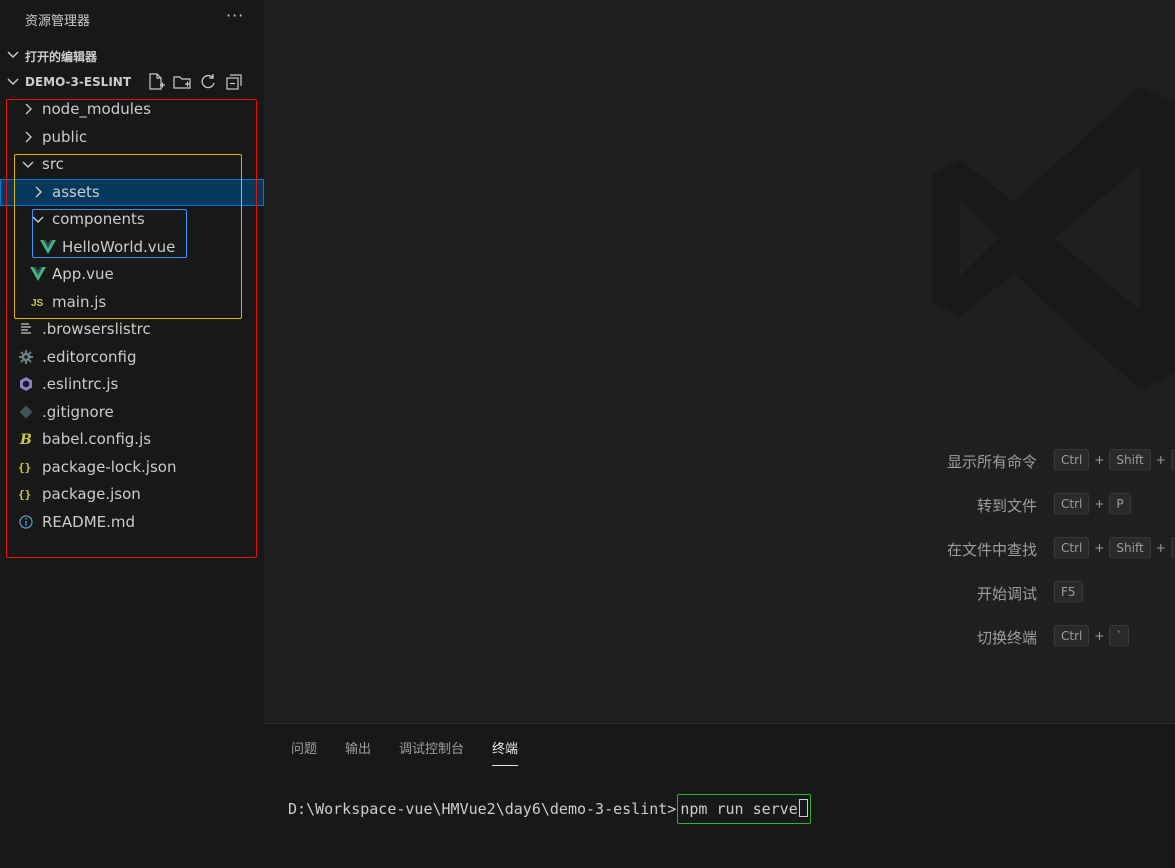 The height and width of the screenshot is (868, 1175). Describe the element at coordinates (132, 384) in the screenshot. I see `tree-item: .eslintrc.js` at that location.